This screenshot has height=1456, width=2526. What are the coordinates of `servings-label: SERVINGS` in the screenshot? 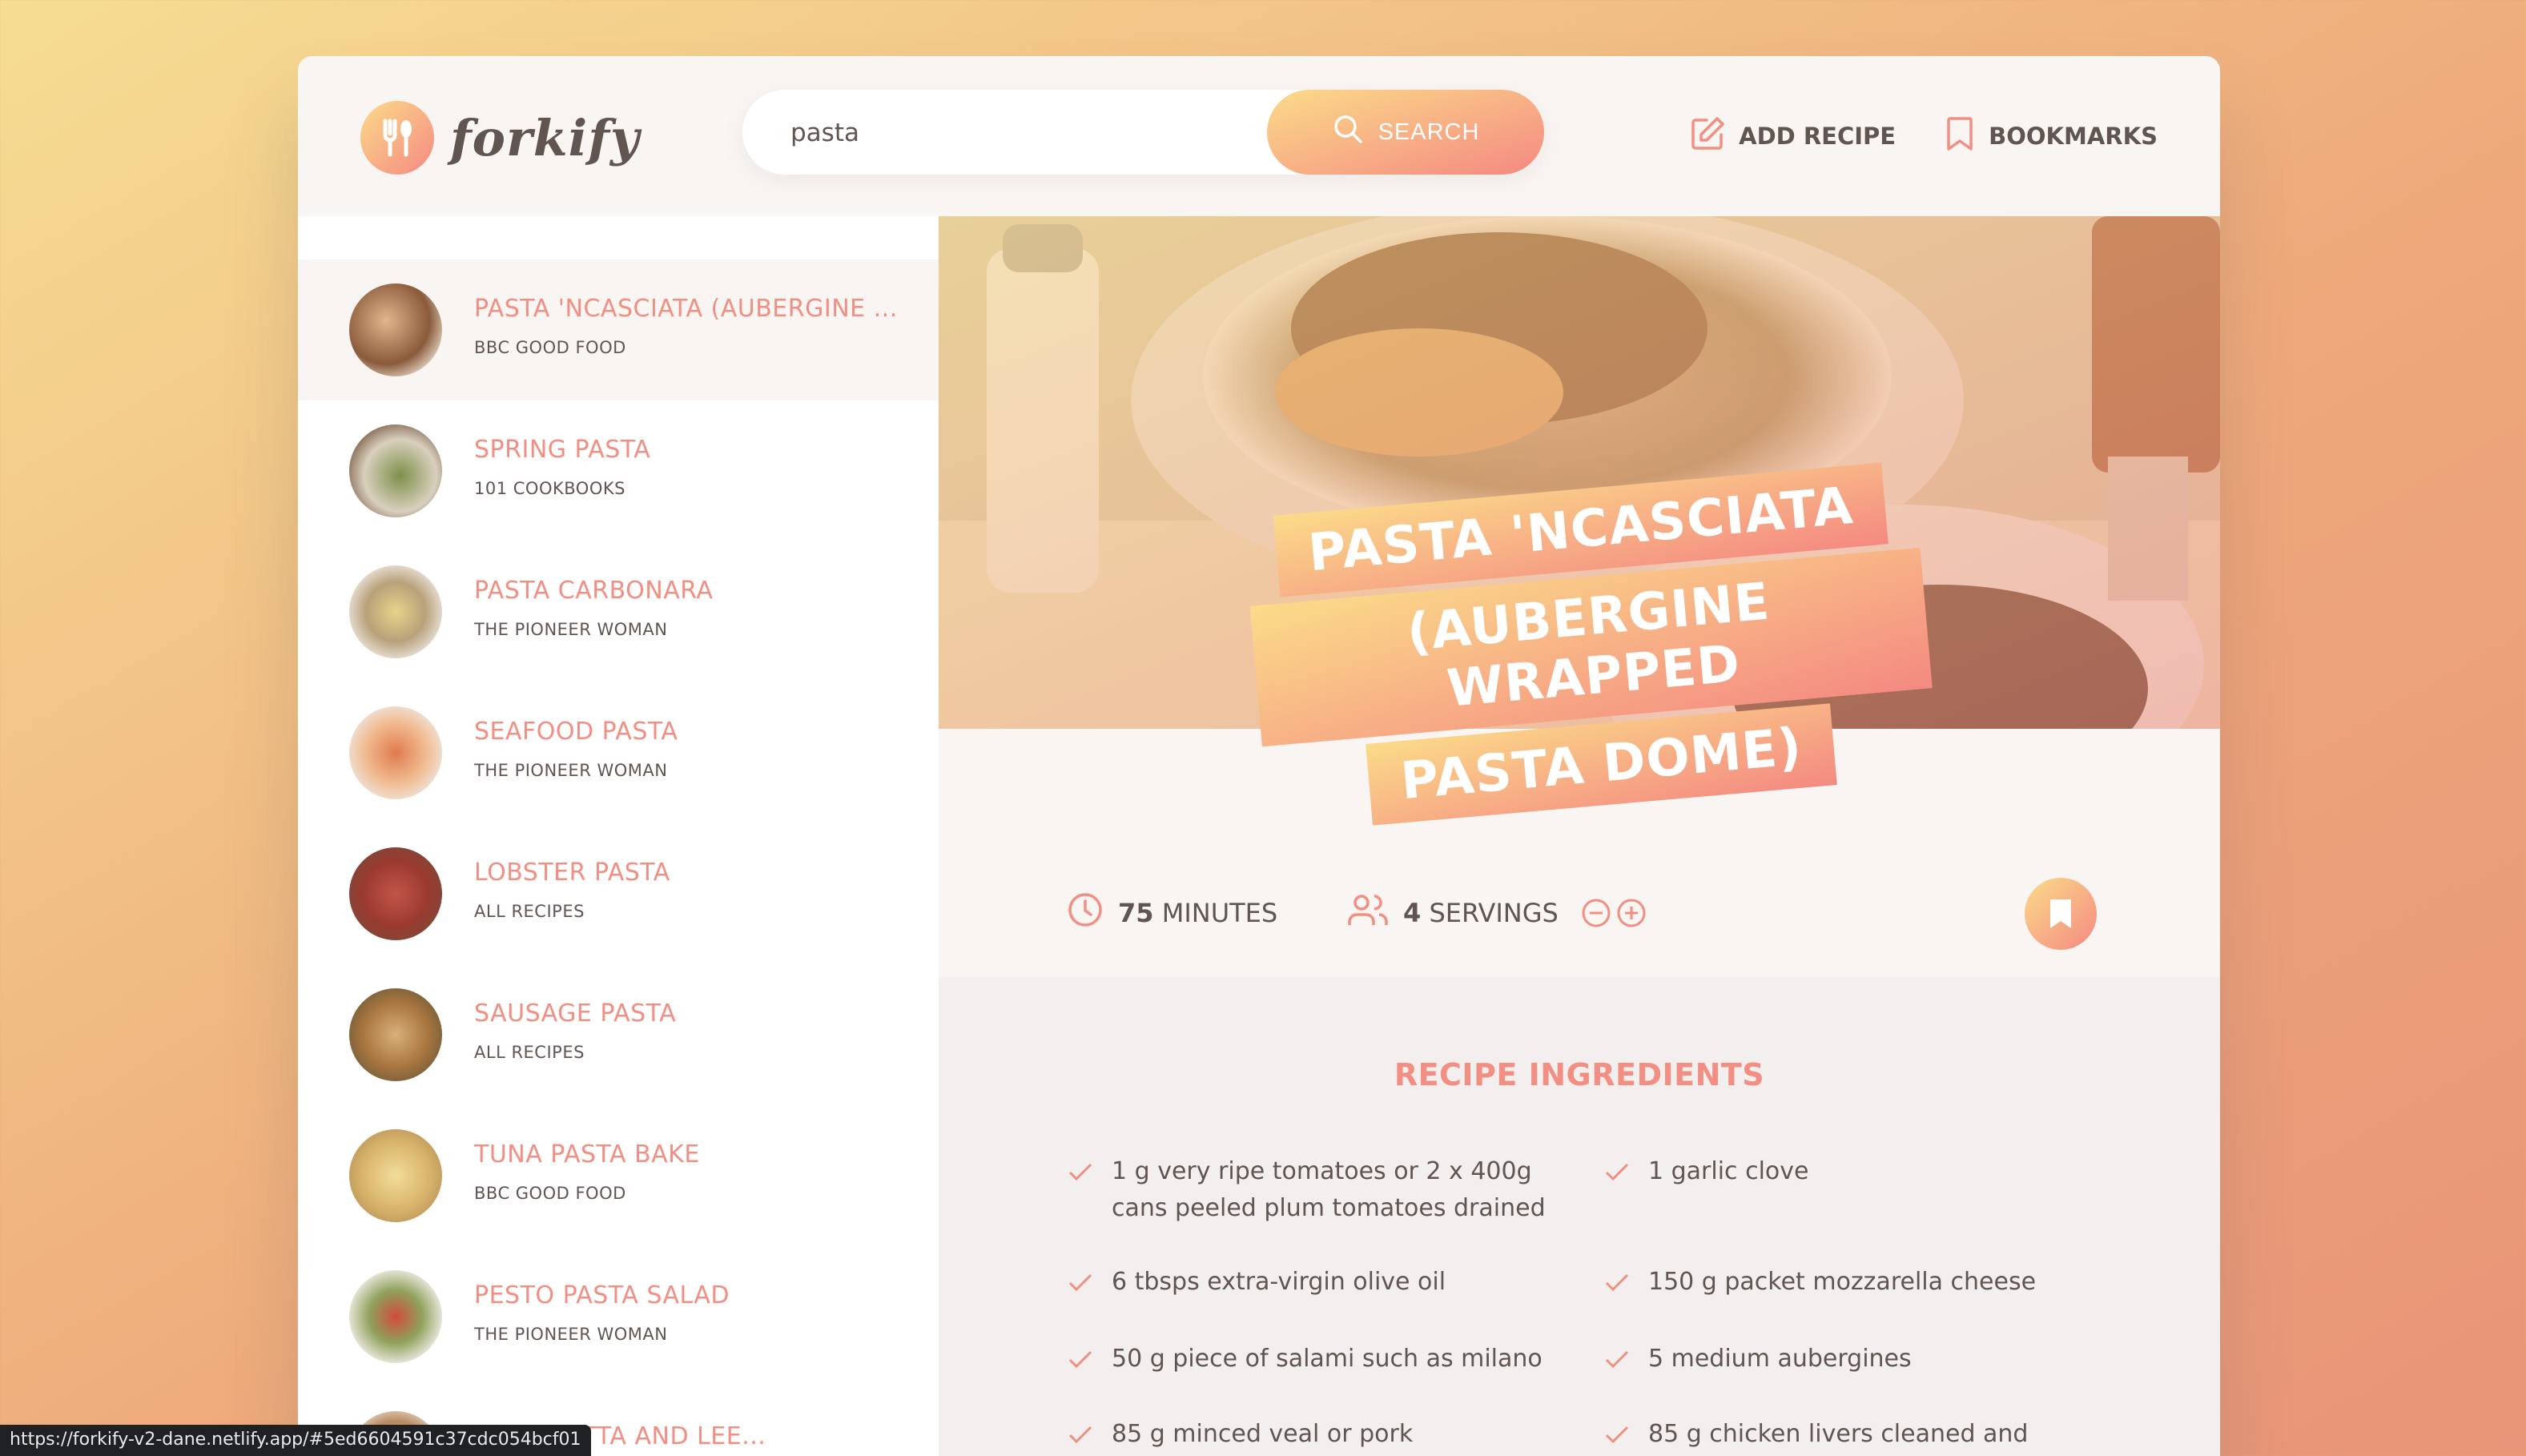 It's located at (1494, 913).